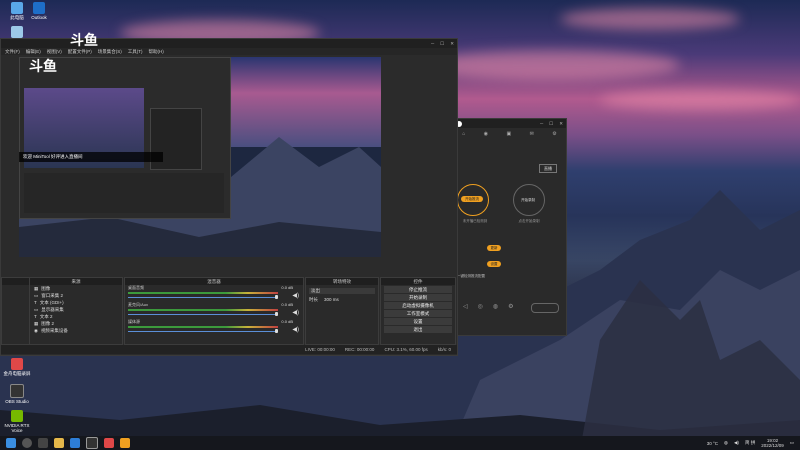 This screenshot has width=800, height=450. I want to click on duration-input: 300 ms, so click(331, 300).